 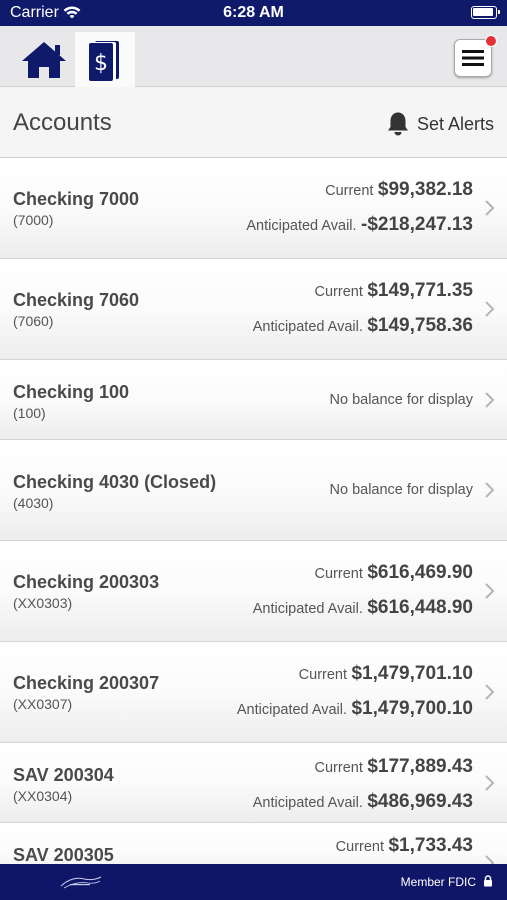 I want to click on battery-icon, so click(x=484, y=12).